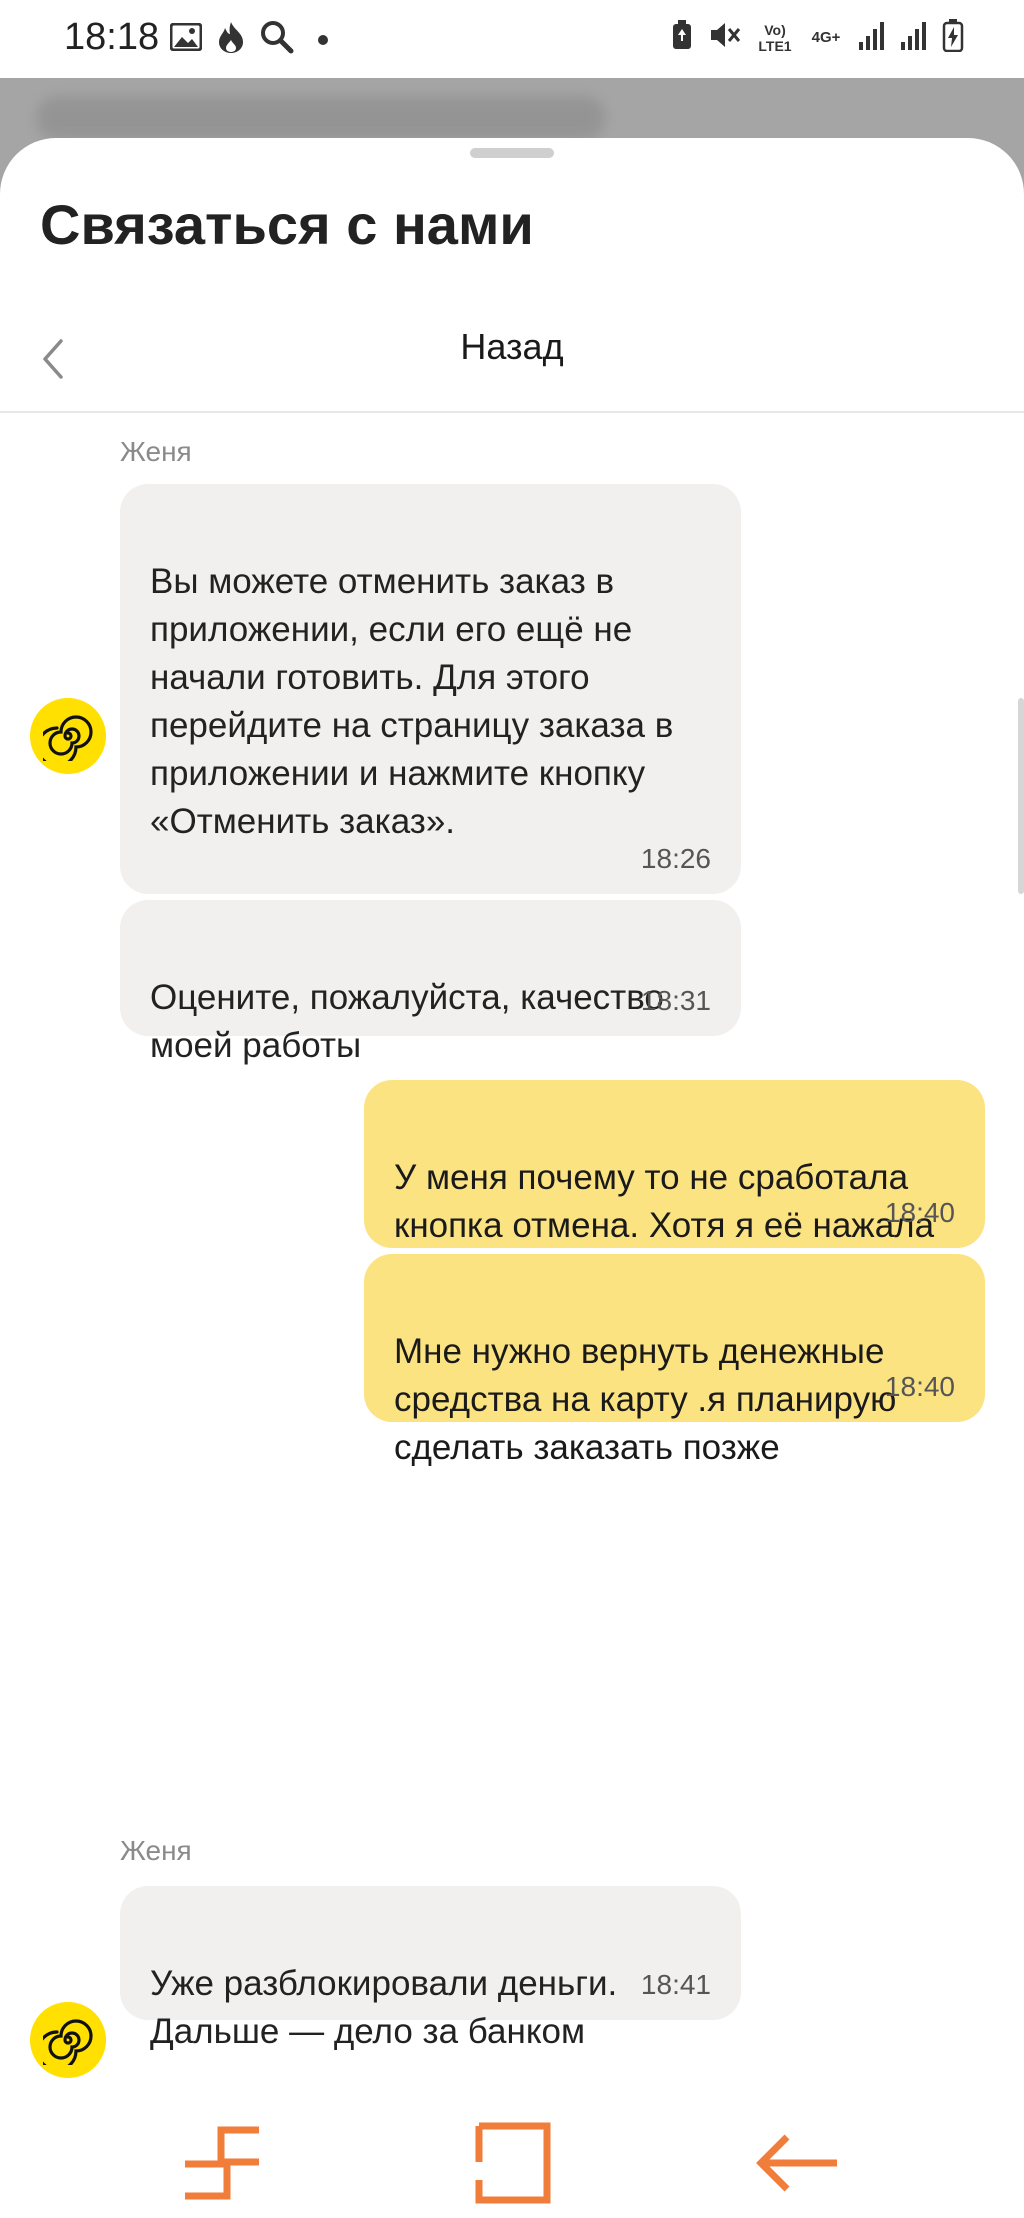  What do you see at coordinates (112, 37) in the screenshot?
I see `status-time: 18:18` at bounding box center [112, 37].